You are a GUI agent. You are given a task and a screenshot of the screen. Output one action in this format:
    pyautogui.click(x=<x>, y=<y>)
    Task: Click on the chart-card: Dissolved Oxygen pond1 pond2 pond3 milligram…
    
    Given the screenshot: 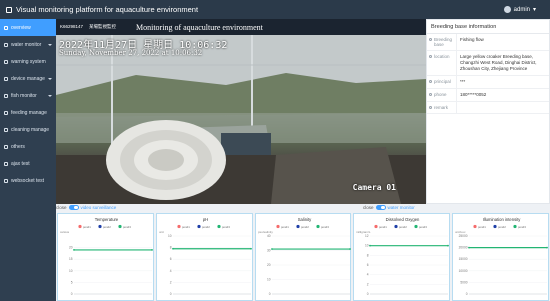 What is the action you would take?
    pyautogui.click(x=402, y=257)
    